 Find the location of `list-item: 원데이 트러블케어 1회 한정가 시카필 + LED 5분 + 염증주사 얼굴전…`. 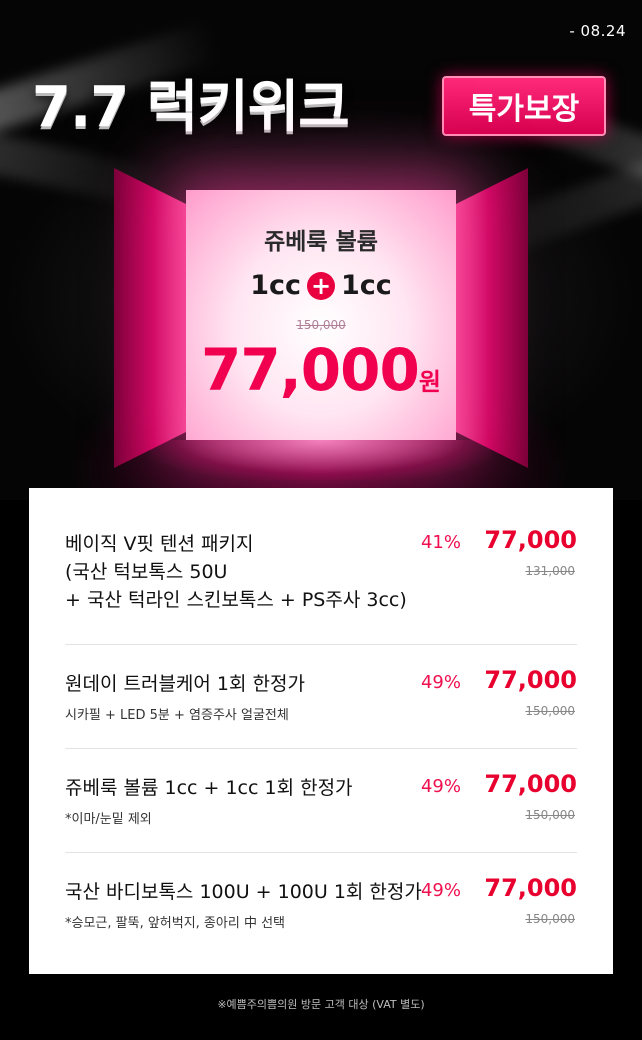

list-item: 원데이 트러블케어 1회 한정가 시카필 + LED 5분 + 염증주사 얼굴전… is located at coordinates (321, 694).